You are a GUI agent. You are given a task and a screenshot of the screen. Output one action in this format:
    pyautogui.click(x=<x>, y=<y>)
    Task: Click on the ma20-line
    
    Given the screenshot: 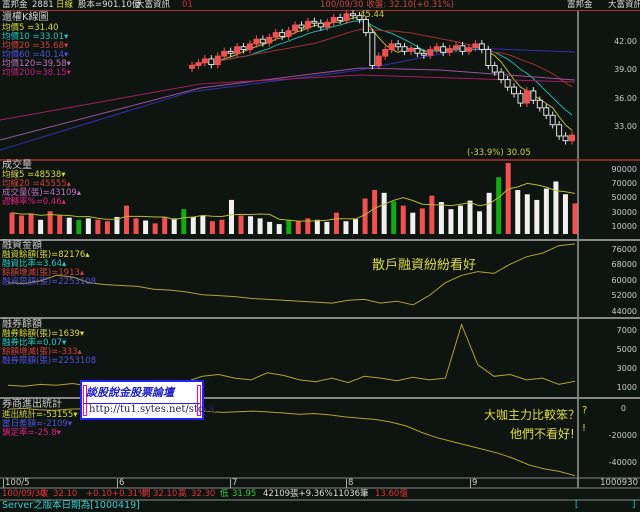 What is the action you would take?
    pyautogui.click(x=382, y=58)
    